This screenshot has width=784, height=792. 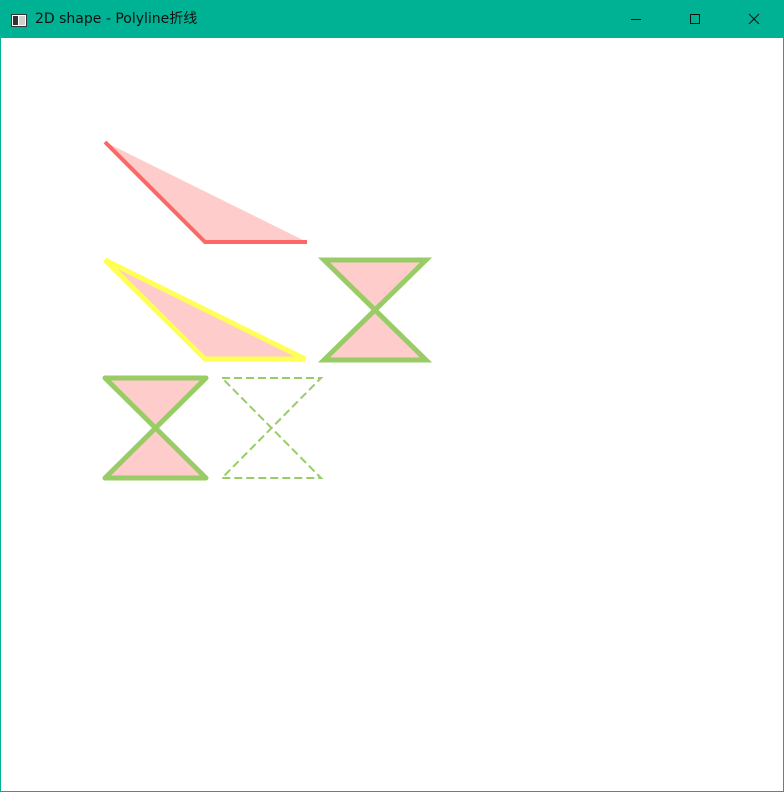 I want to click on window-app-icon, so click(x=19, y=19).